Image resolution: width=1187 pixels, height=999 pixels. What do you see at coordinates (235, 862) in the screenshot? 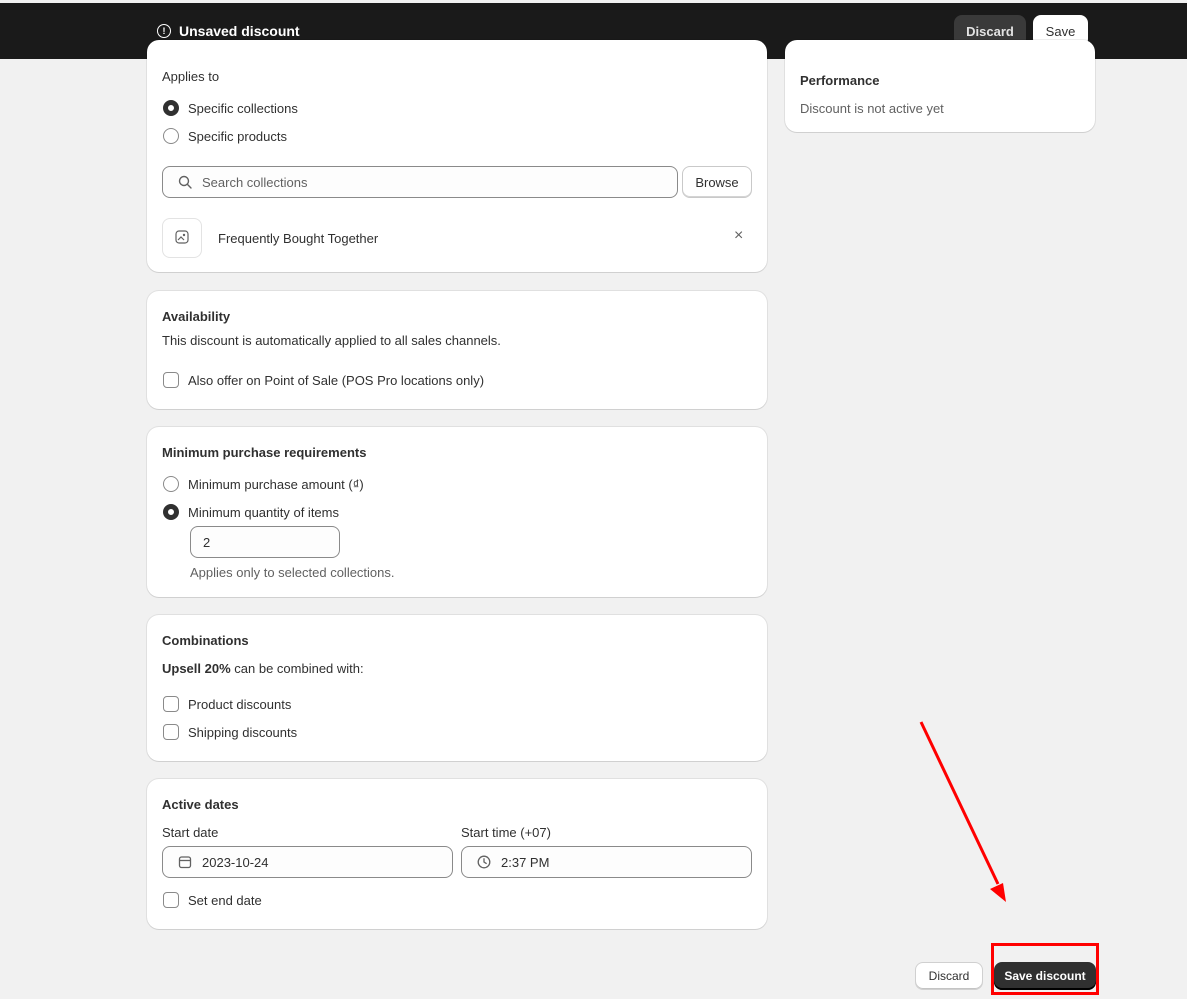
I see `start-date-value: 2023-10-24` at bounding box center [235, 862].